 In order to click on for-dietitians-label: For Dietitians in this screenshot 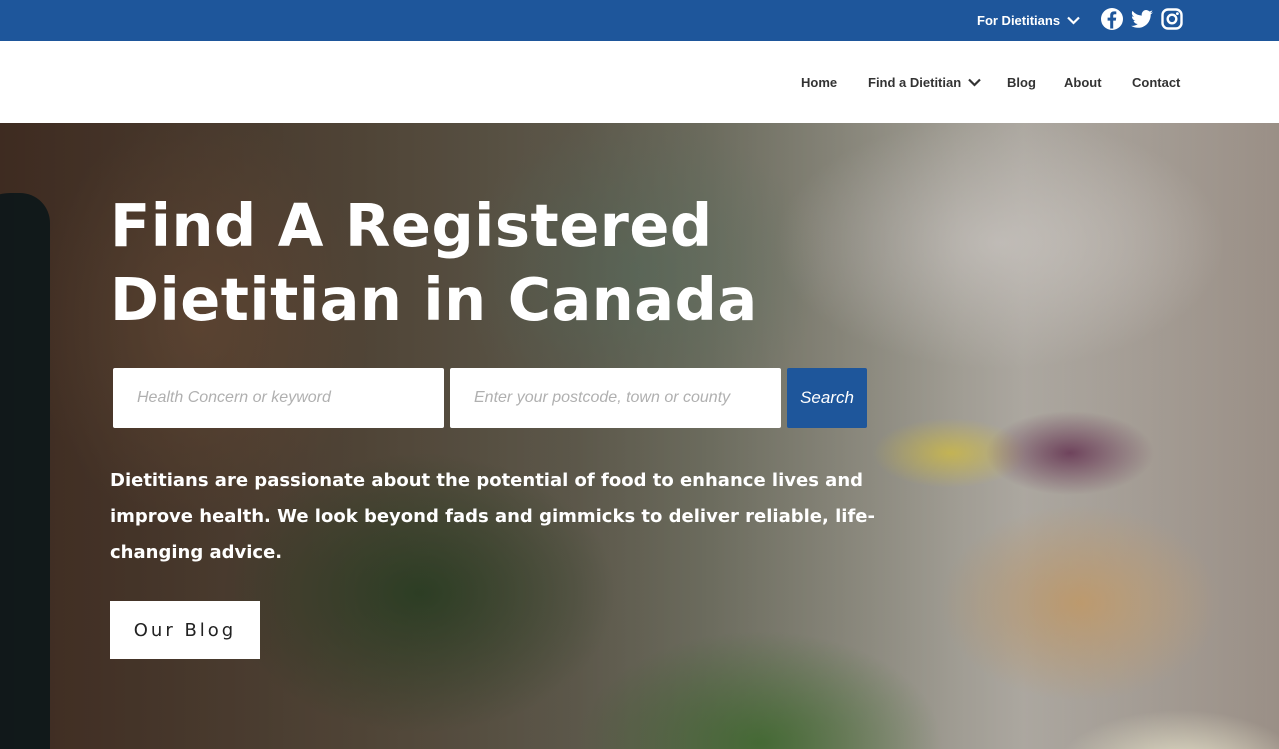, I will do `click(1019, 20)`.